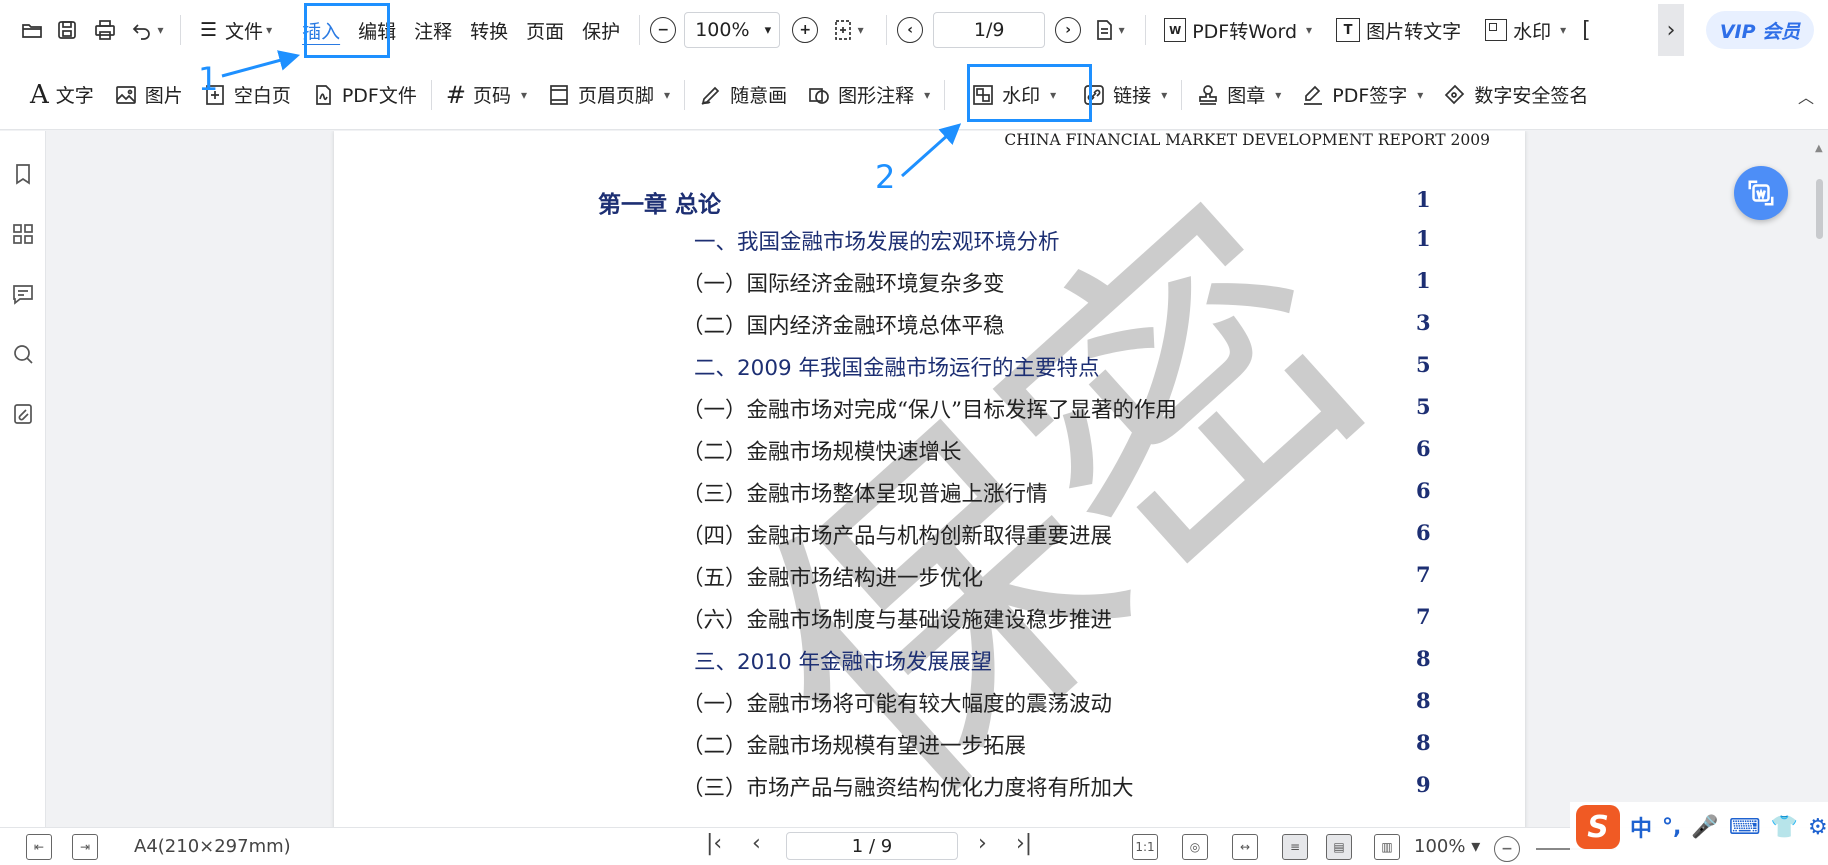  What do you see at coordinates (486, 95) in the screenshot?
I see `page-number-button: # 页码 ▾` at bounding box center [486, 95].